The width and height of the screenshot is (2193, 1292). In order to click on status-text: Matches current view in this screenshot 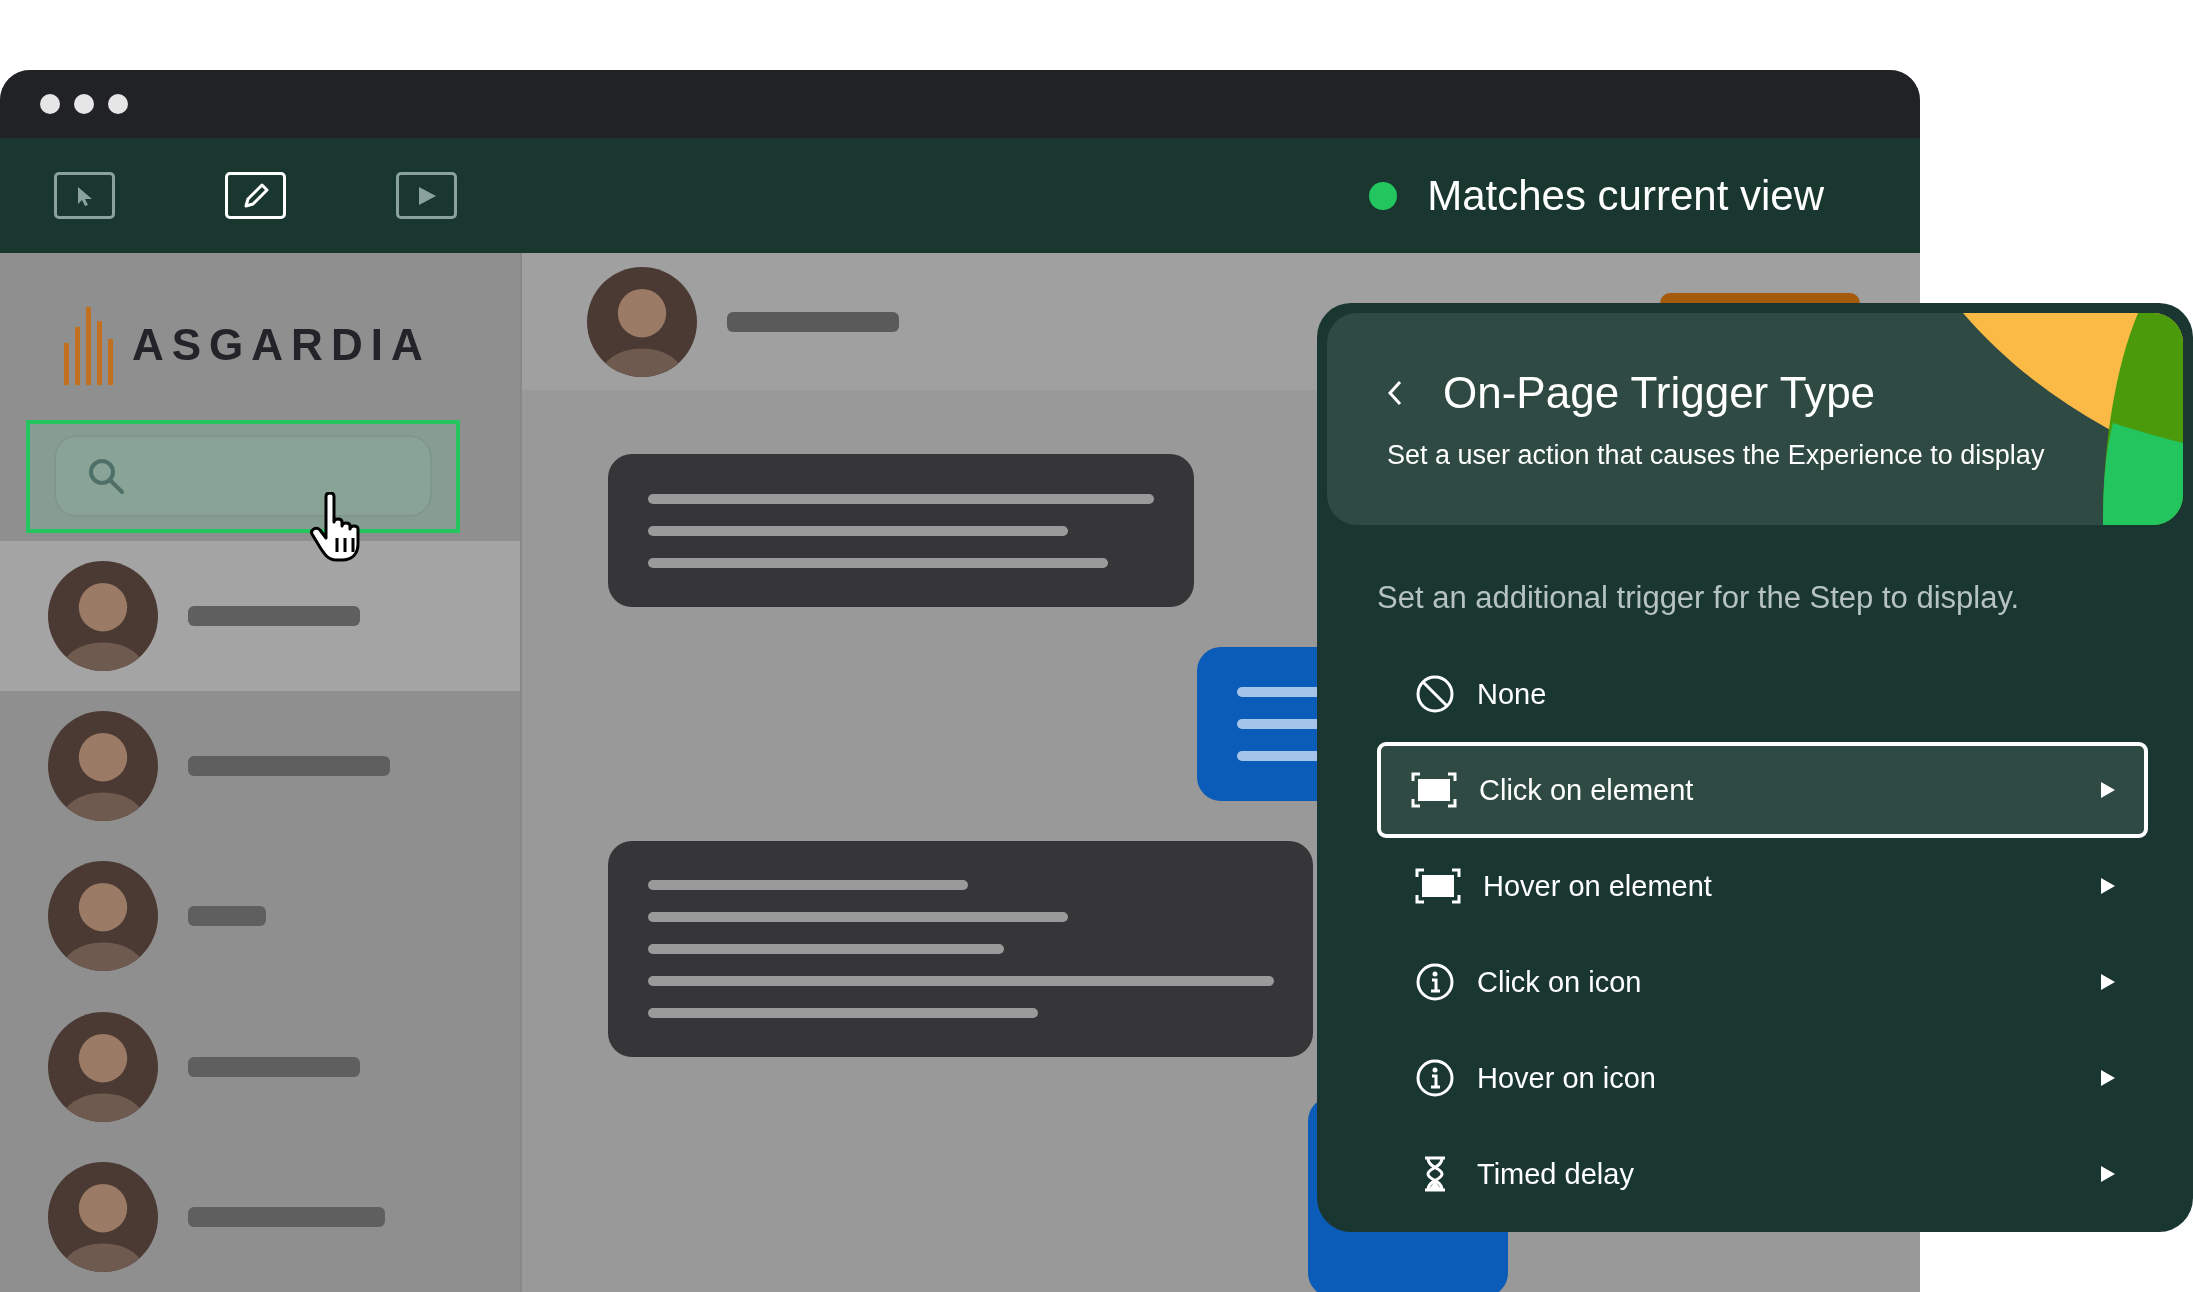, I will do `click(1625, 195)`.